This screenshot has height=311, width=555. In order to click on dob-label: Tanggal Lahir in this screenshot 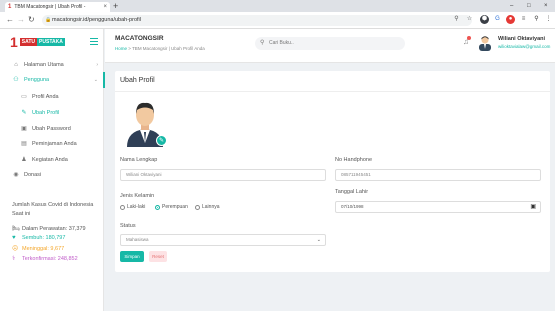, I will do `click(352, 192)`.